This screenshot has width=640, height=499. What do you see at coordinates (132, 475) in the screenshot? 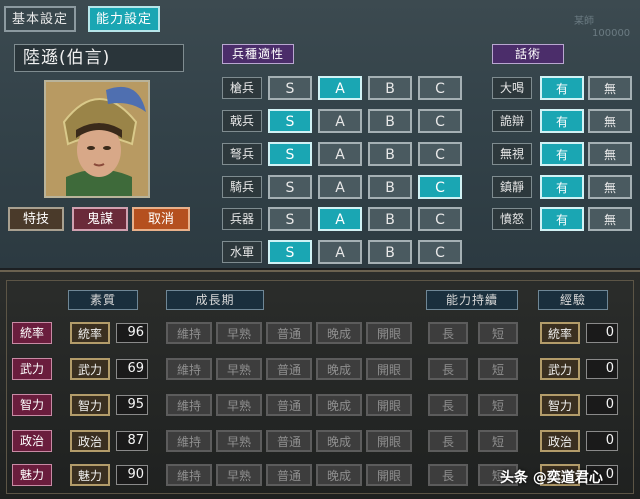
I see `stat-value: 90` at bounding box center [132, 475].